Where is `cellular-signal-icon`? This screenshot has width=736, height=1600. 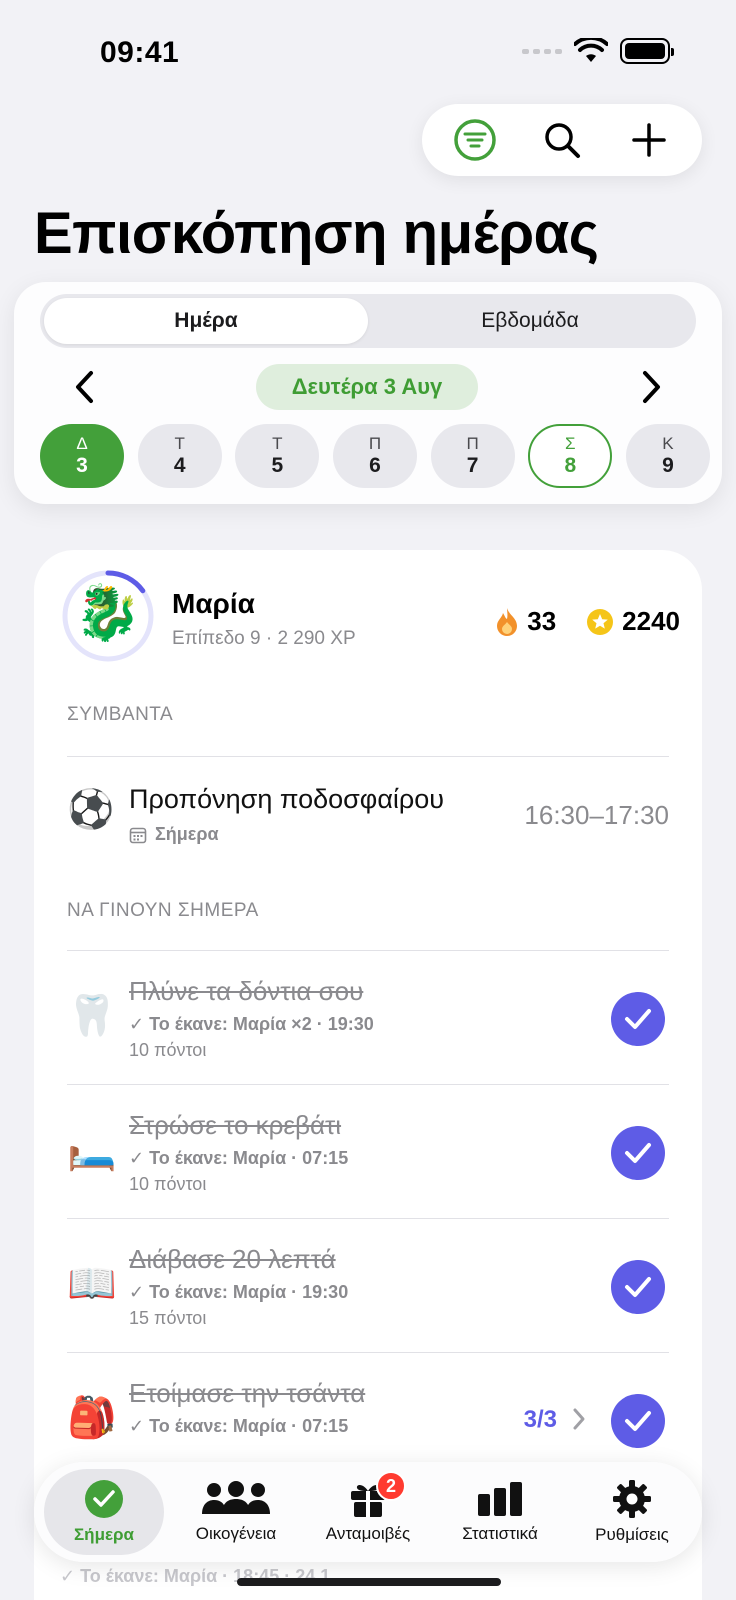 cellular-signal-icon is located at coordinates (542, 51).